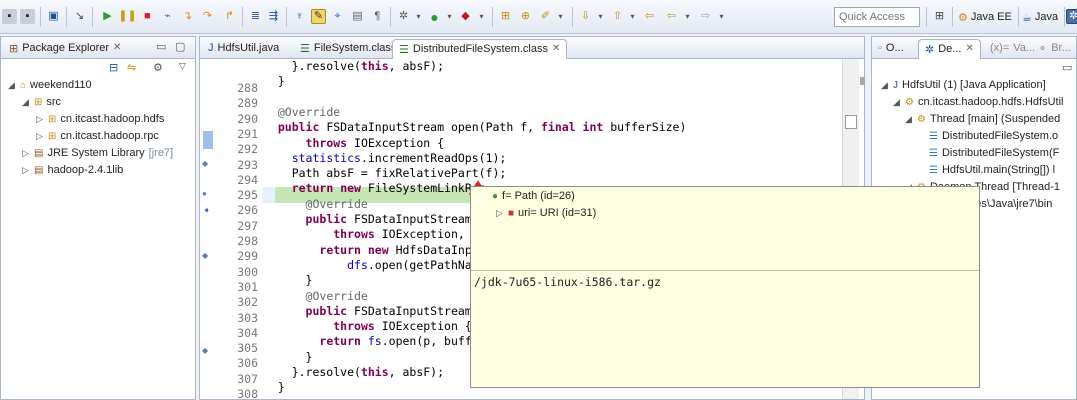 The width and height of the screenshot is (1077, 400). I want to click on tree-item: ☰ HdfsUtil.main(String[]) l, so click(985, 170).